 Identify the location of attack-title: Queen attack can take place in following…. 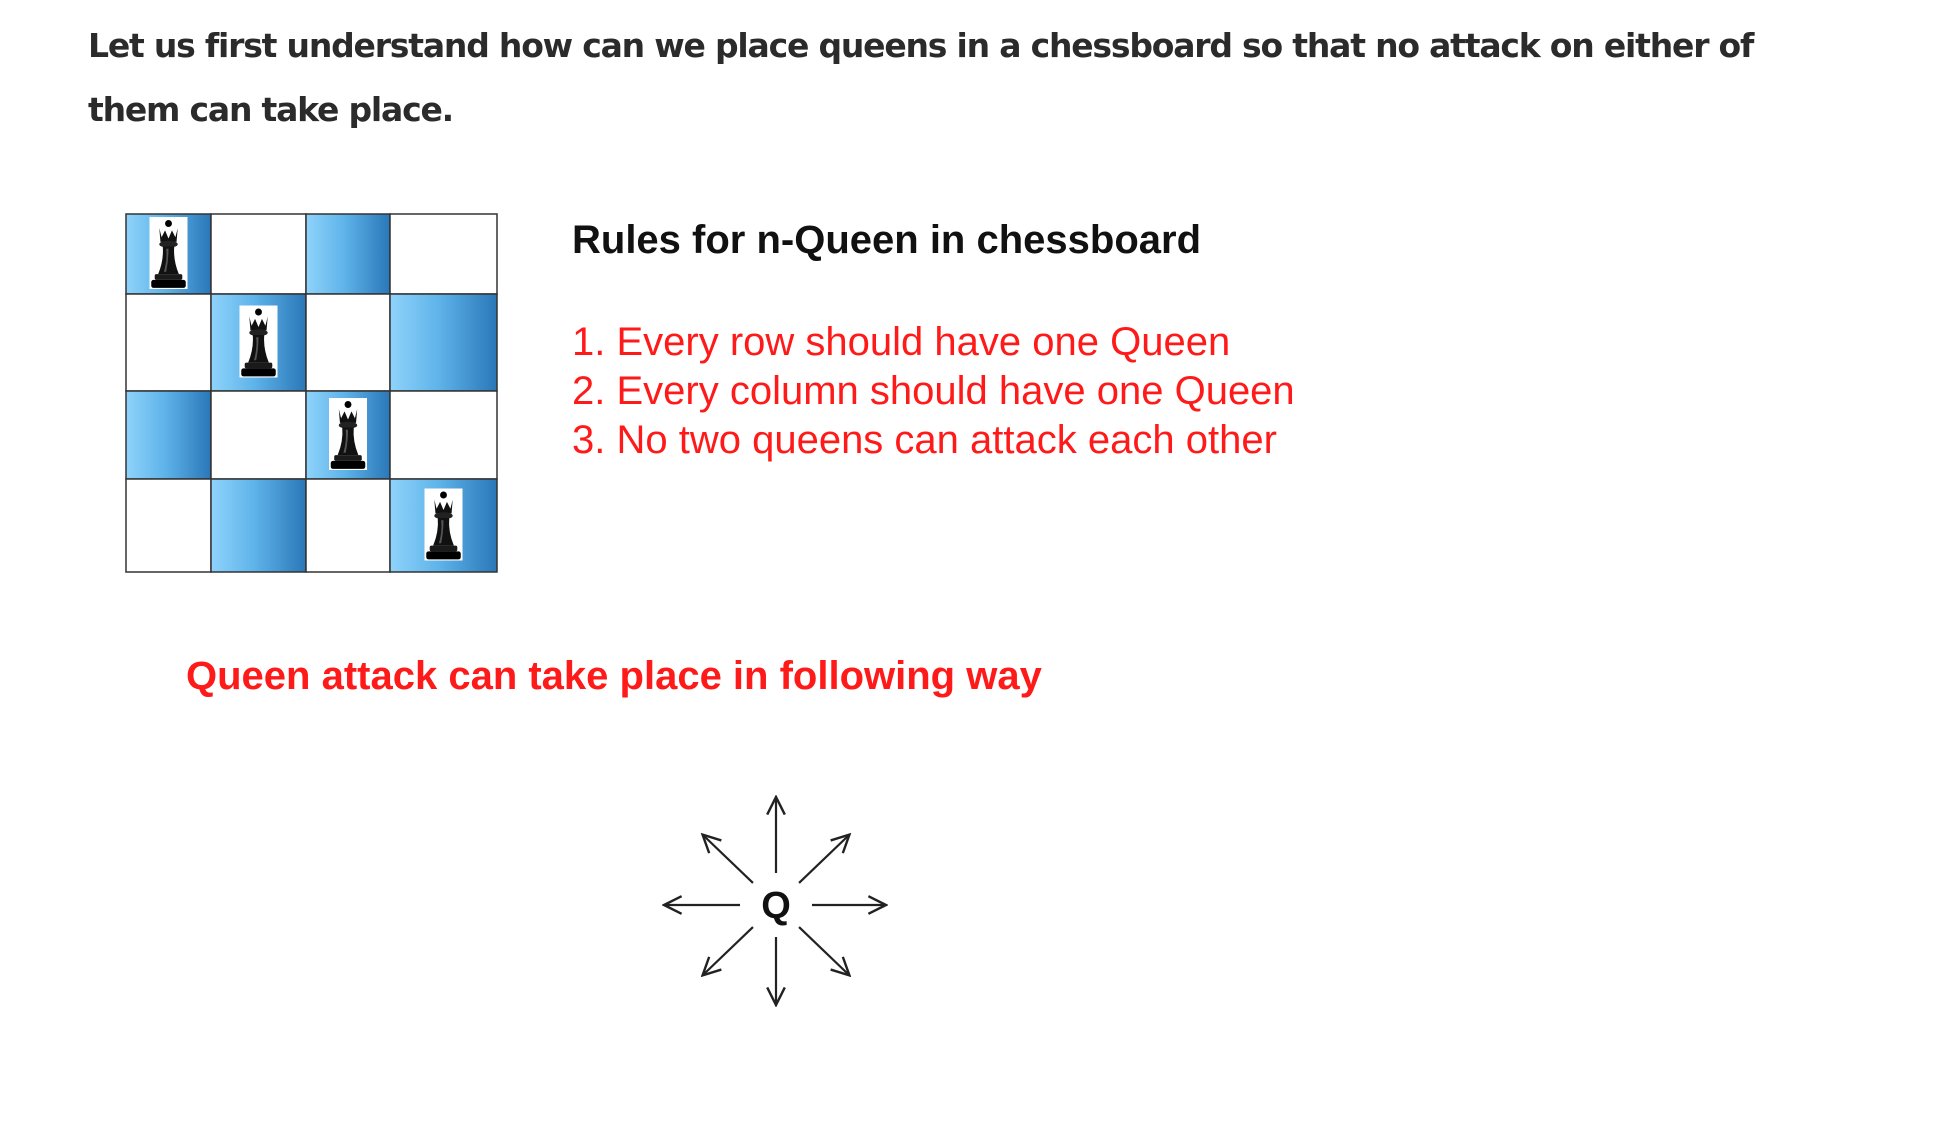
(614, 676).